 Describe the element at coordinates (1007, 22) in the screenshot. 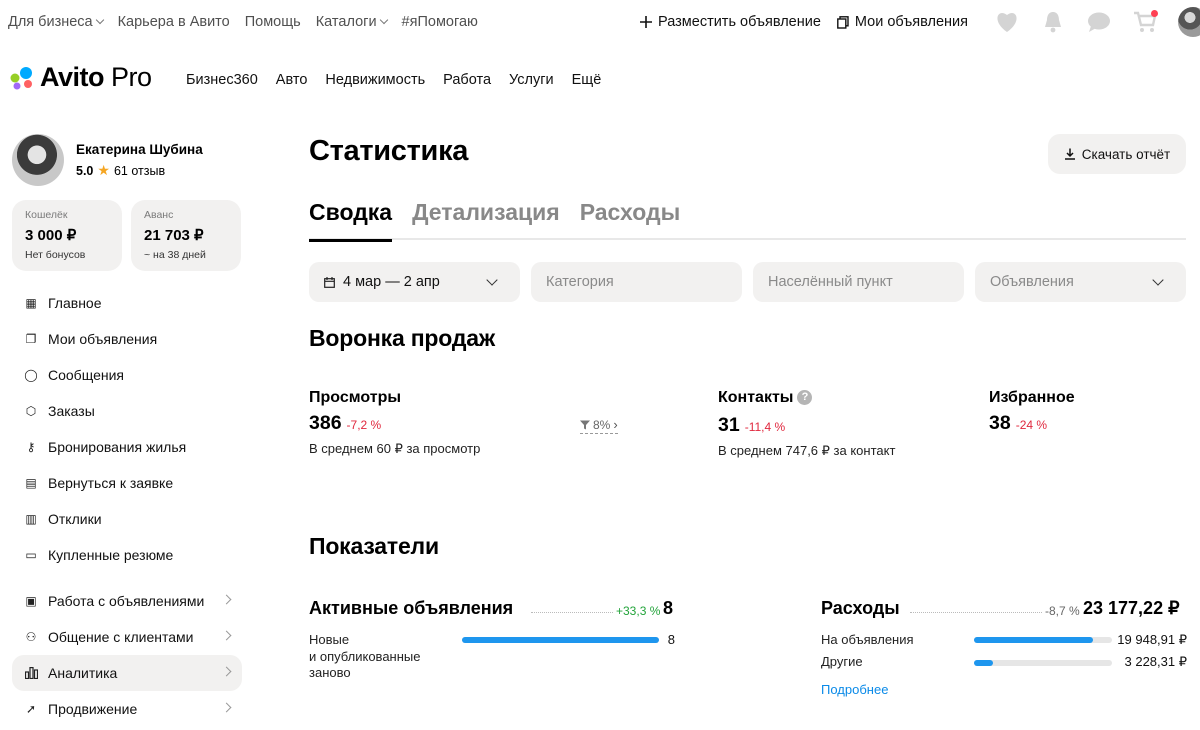

I see `favorites-heart-icon` at that location.